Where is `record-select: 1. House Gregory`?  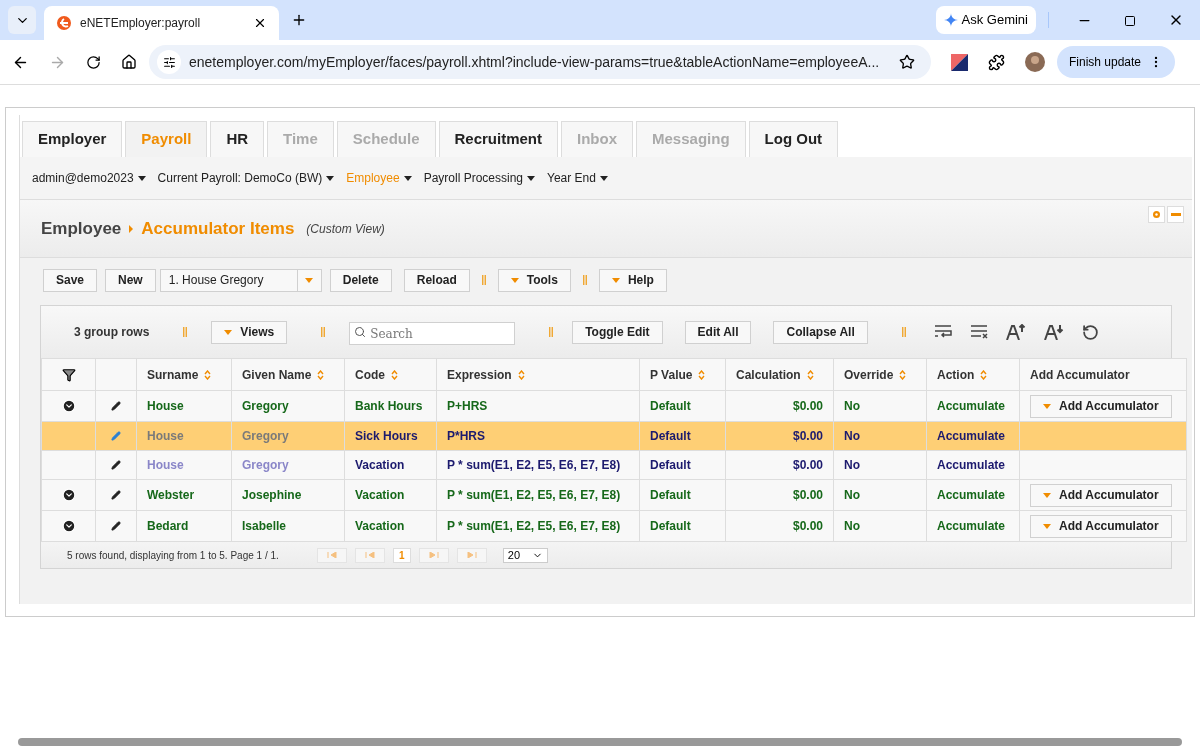 record-select: 1. House Gregory is located at coordinates (240, 280).